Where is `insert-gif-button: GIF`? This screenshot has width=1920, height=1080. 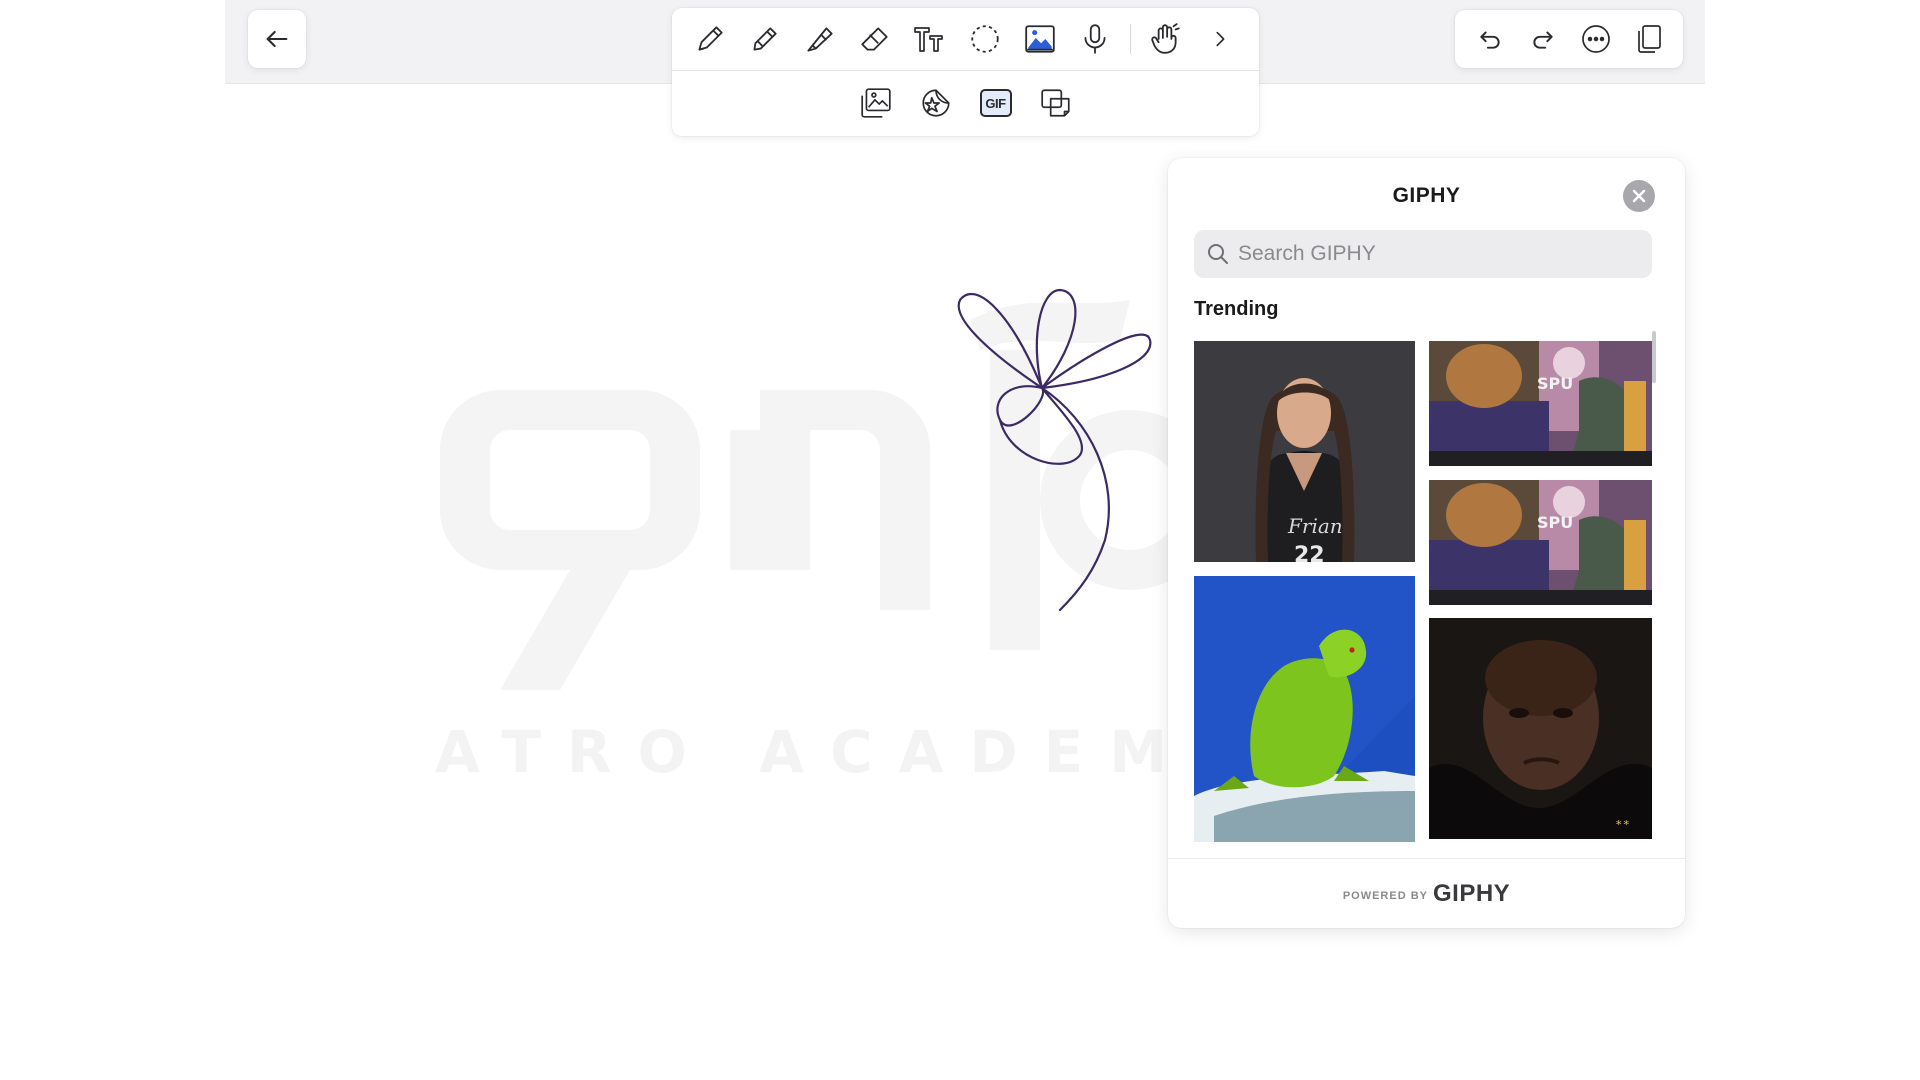
insert-gif-button: GIF is located at coordinates (996, 103).